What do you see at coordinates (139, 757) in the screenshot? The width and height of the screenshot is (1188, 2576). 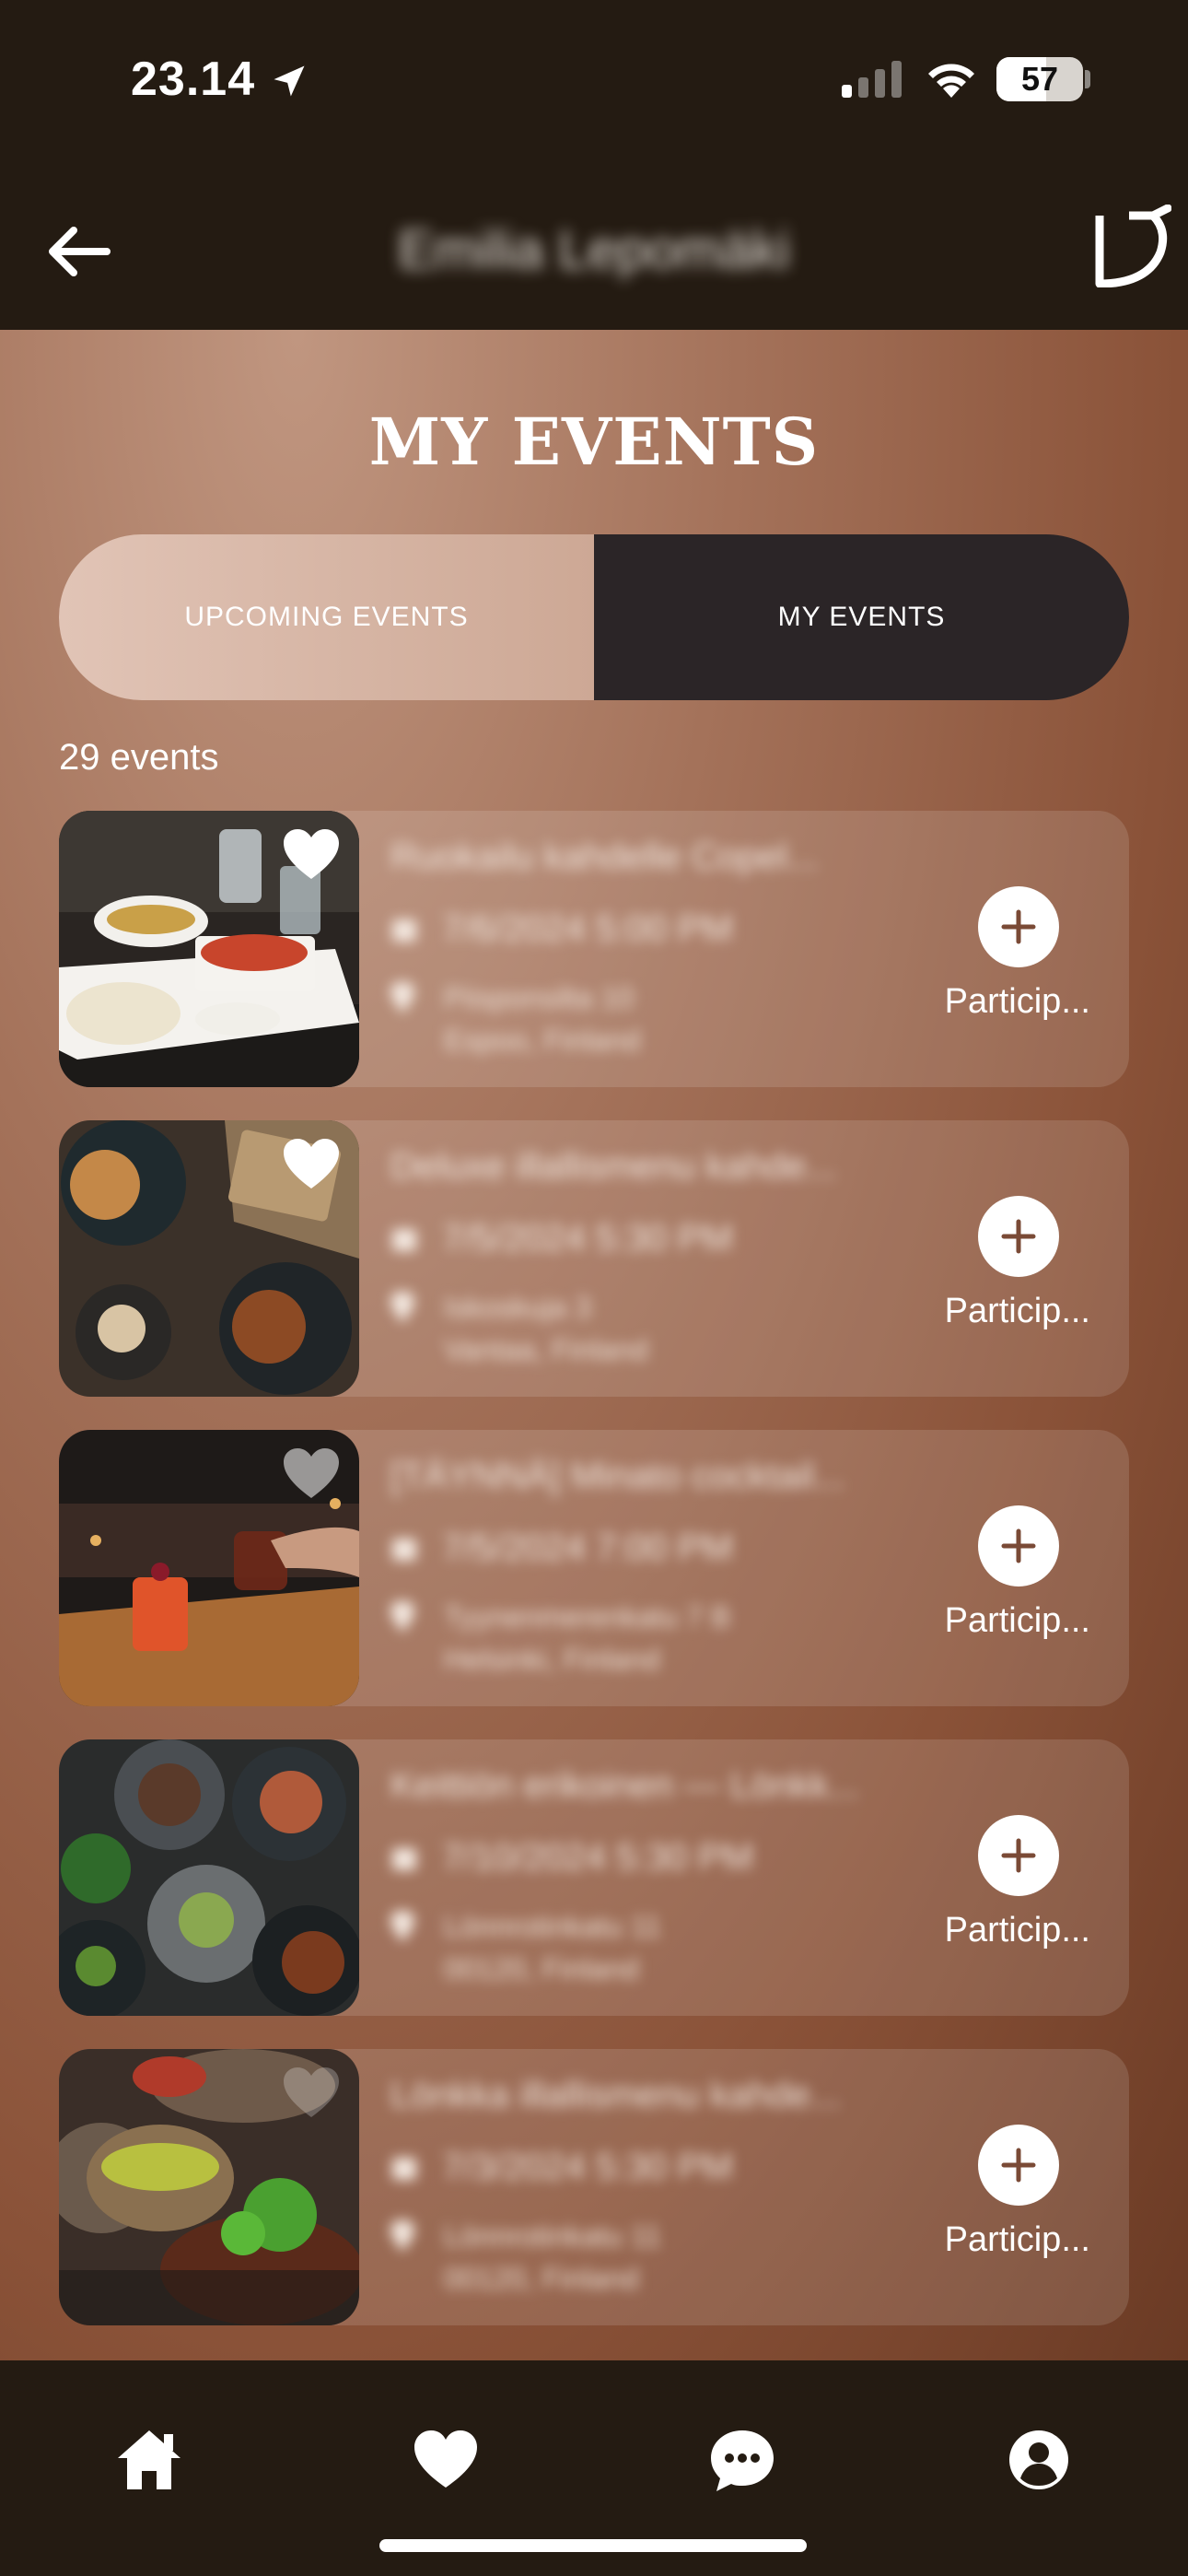 I see `event-count: 29 events` at bounding box center [139, 757].